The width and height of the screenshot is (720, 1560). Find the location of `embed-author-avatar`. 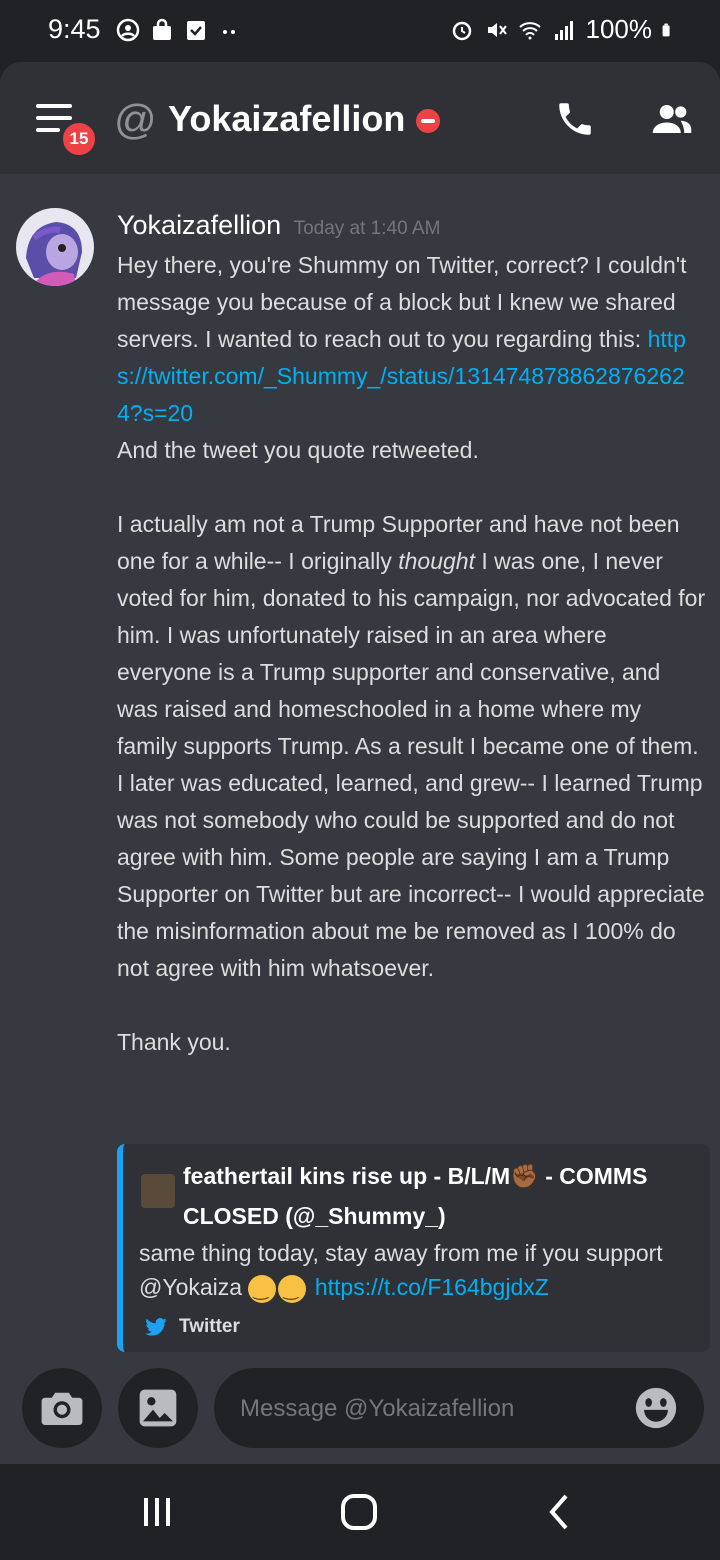

embed-author-avatar is located at coordinates (158, 1191).